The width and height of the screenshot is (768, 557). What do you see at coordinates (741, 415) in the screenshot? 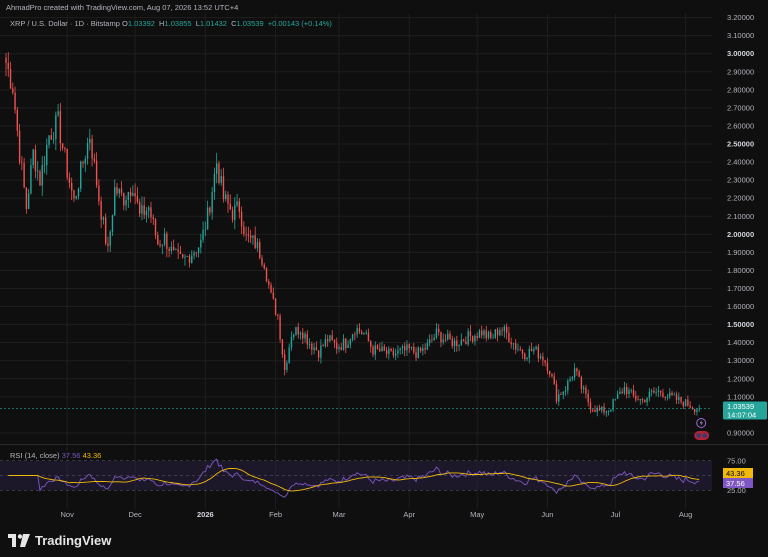
I see `badge-countdown: 14:07:04` at bounding box center [741, 415].